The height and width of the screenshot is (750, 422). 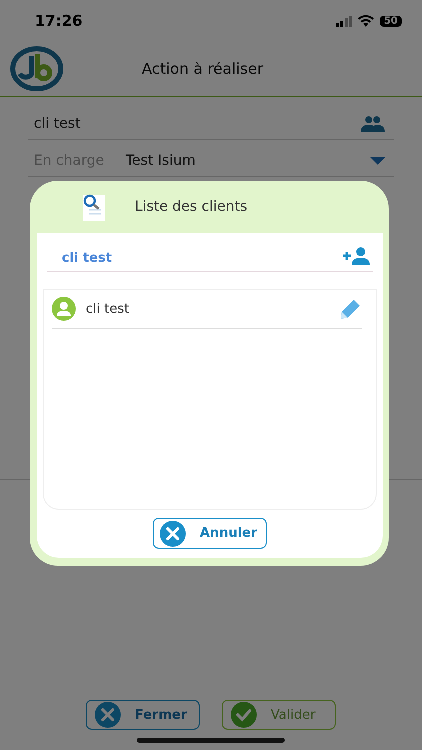 What do you see at coordinates (161, 161) in the screenshot?
I see `field-value: Test Isium` at bounding box center [161, 161].